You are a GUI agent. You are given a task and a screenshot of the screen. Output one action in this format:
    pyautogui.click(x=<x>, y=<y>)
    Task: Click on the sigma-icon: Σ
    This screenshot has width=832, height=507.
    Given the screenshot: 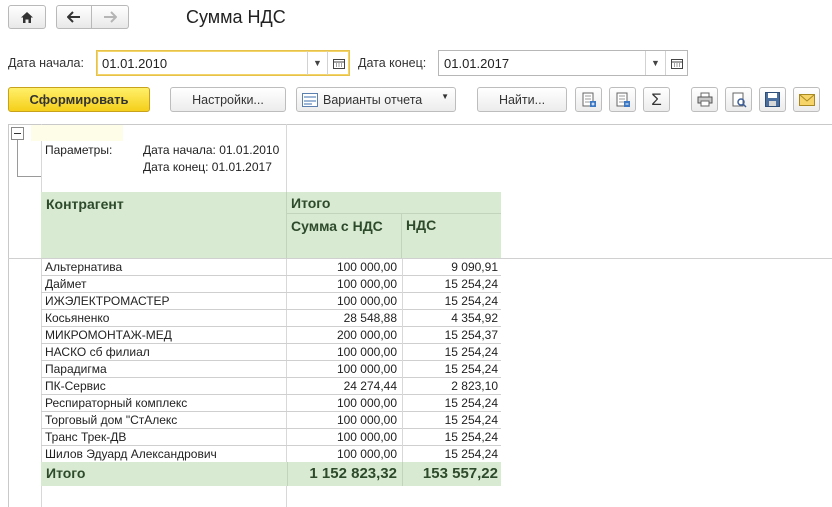 What is the action you would take?
    pyautogui.click(x=656, y=99)
    